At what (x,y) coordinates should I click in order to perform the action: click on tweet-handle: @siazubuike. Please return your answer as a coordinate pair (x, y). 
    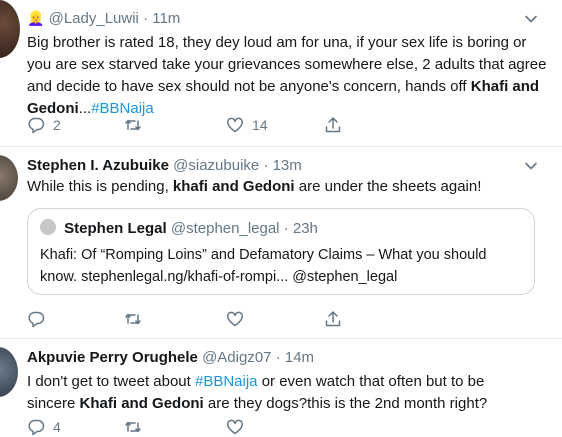
    Looking at the image, I should click on (216, 165).